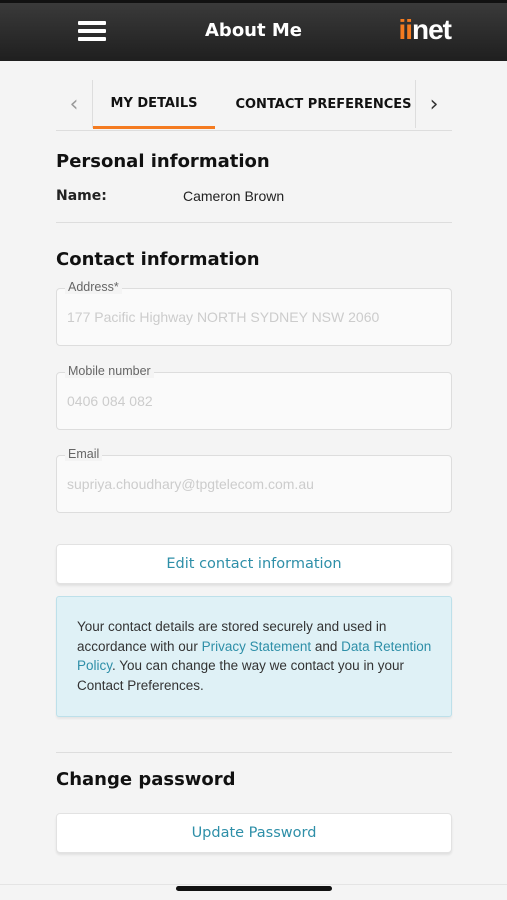 The image size is (507, 900). I want to click on change-password-heading: Change password, so click(146, 779).